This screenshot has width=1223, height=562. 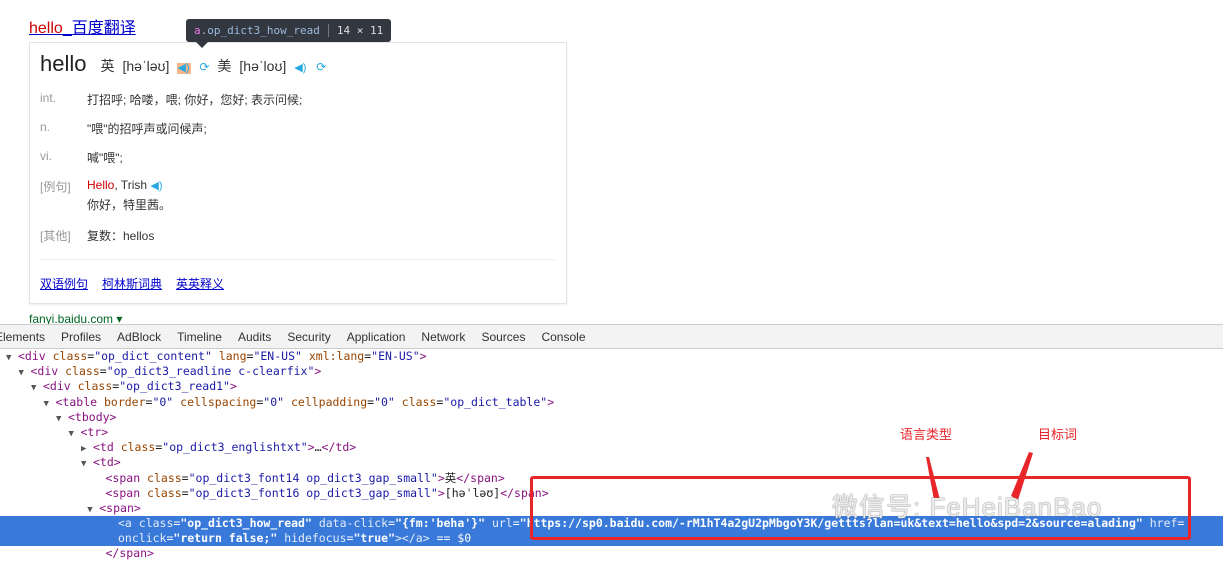 I want to click on annotation-arrows, so click(x=979, y=476).